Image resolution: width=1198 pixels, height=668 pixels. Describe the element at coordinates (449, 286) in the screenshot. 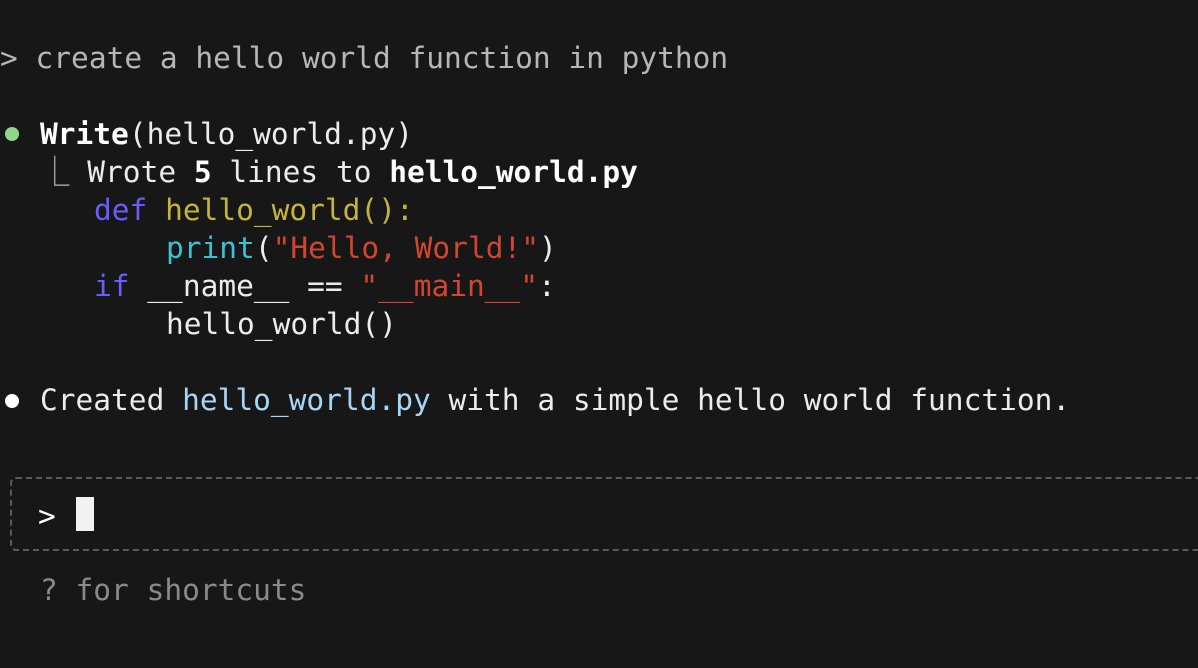

I see `code-string-main: "__main__"` at that location.